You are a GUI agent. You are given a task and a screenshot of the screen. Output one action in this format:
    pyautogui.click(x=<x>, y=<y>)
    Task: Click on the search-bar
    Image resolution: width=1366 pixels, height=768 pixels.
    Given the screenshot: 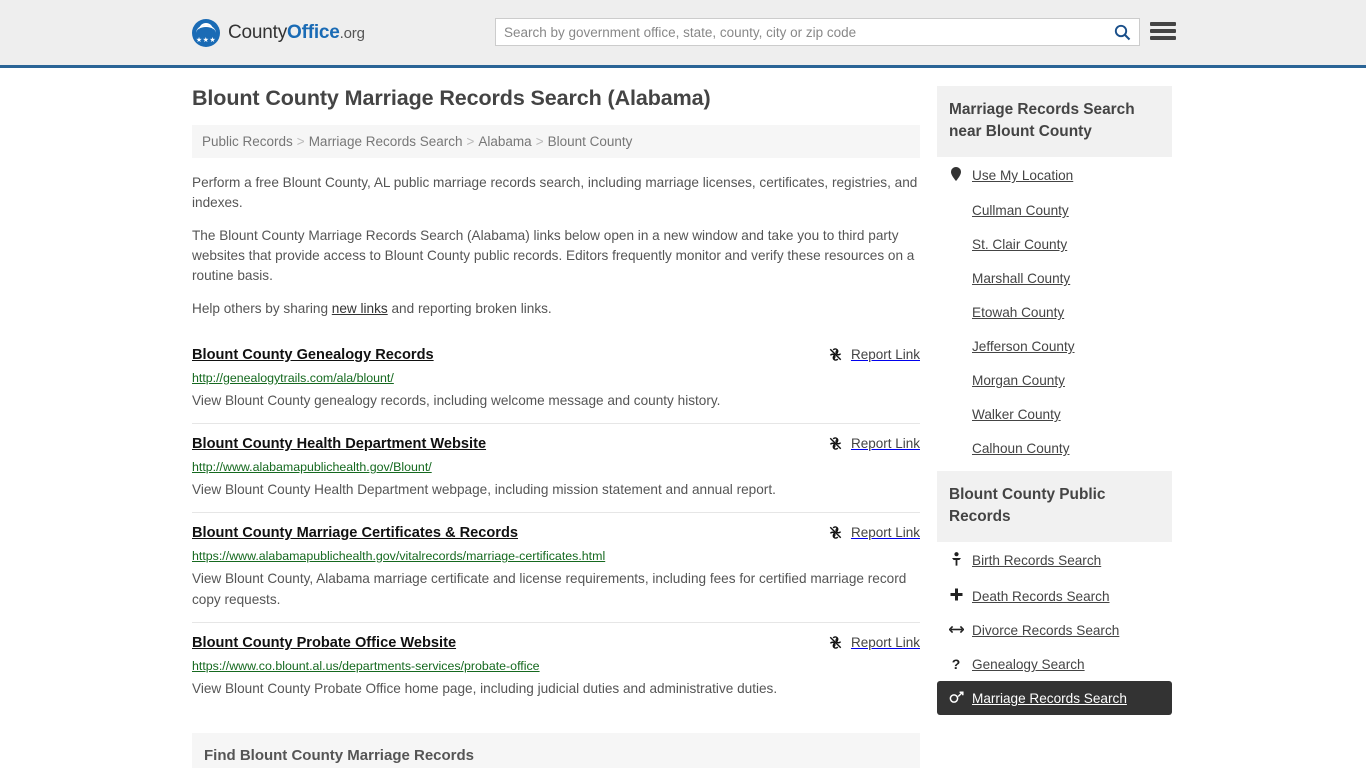 What is the action you would take?
    pyautogui.click(x=817, y=32)
    